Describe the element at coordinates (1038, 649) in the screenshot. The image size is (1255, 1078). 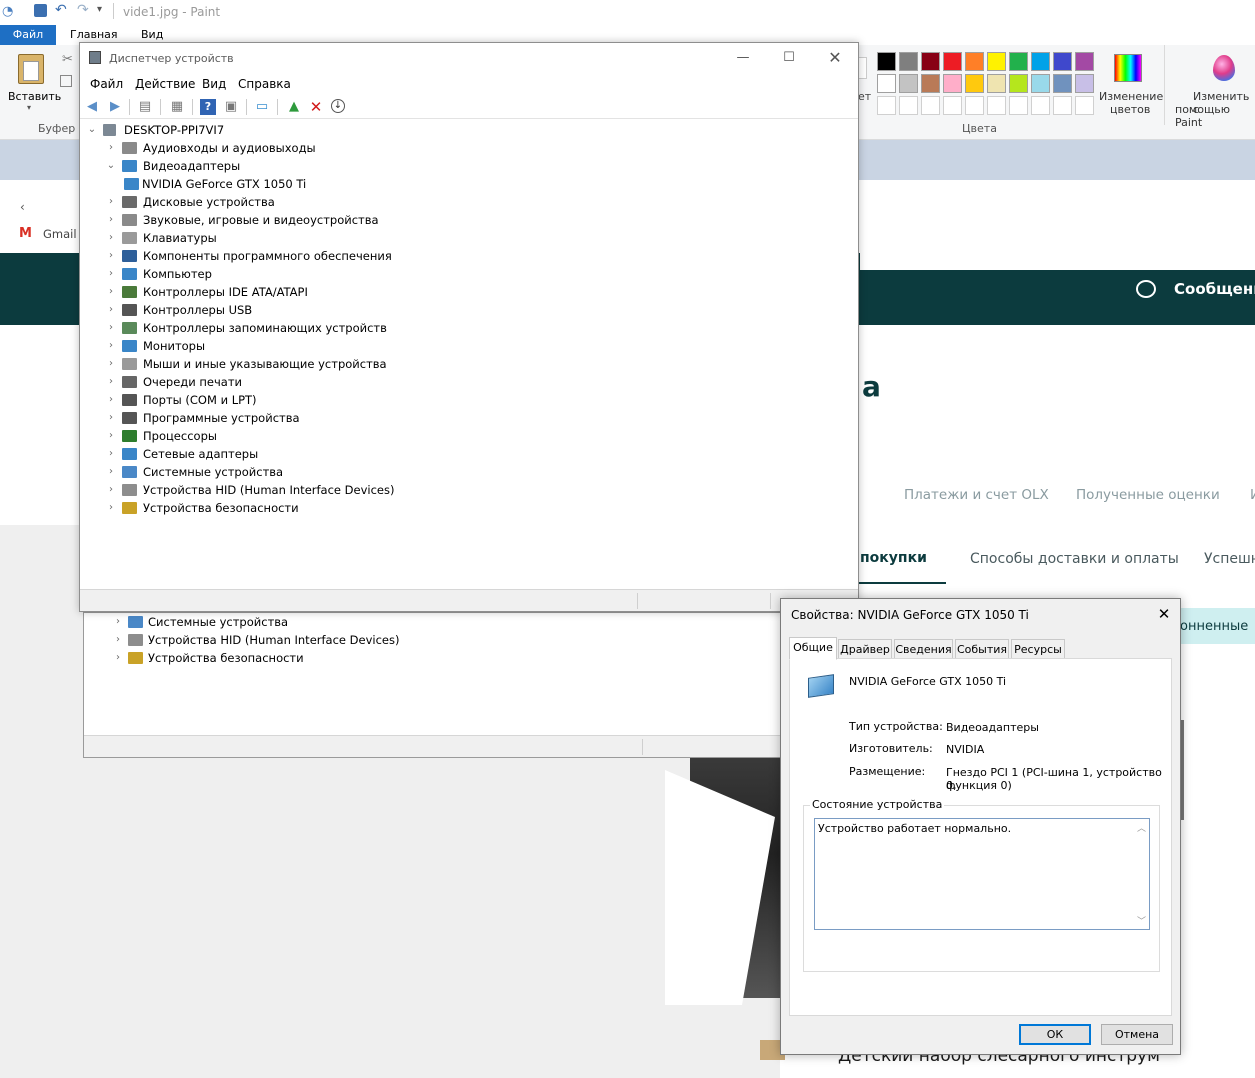
I see `tab-resources: Ресурсы` at that location.